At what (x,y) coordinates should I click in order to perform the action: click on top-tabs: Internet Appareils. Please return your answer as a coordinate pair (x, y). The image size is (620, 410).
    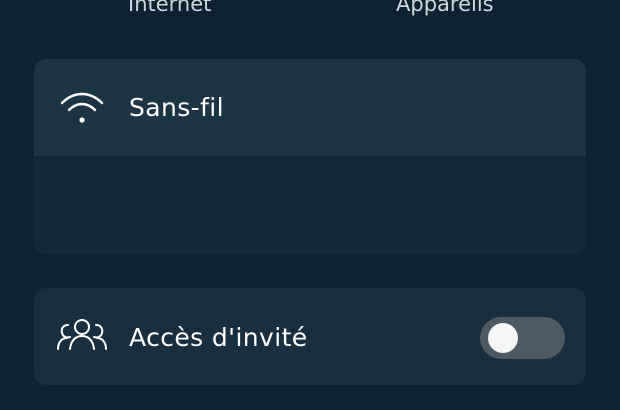
    Looking at the image, I should click on (310, 10).